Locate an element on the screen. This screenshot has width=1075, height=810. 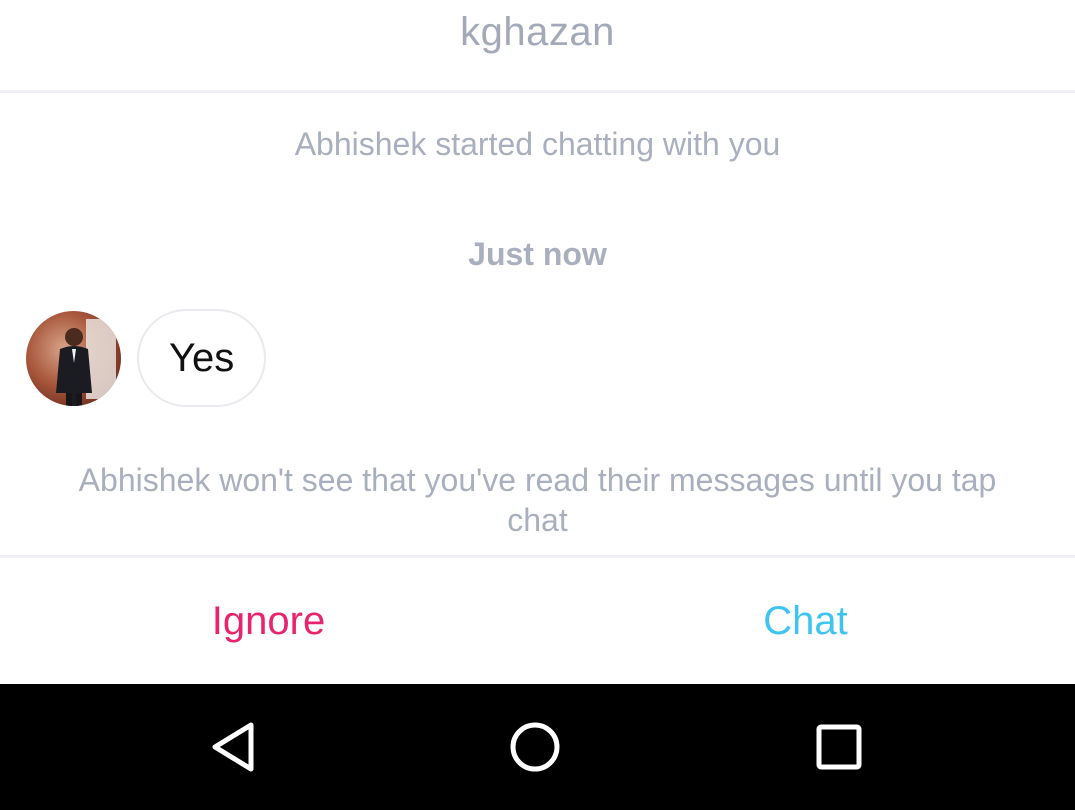
recents-button is located at coordinates (839, 747).